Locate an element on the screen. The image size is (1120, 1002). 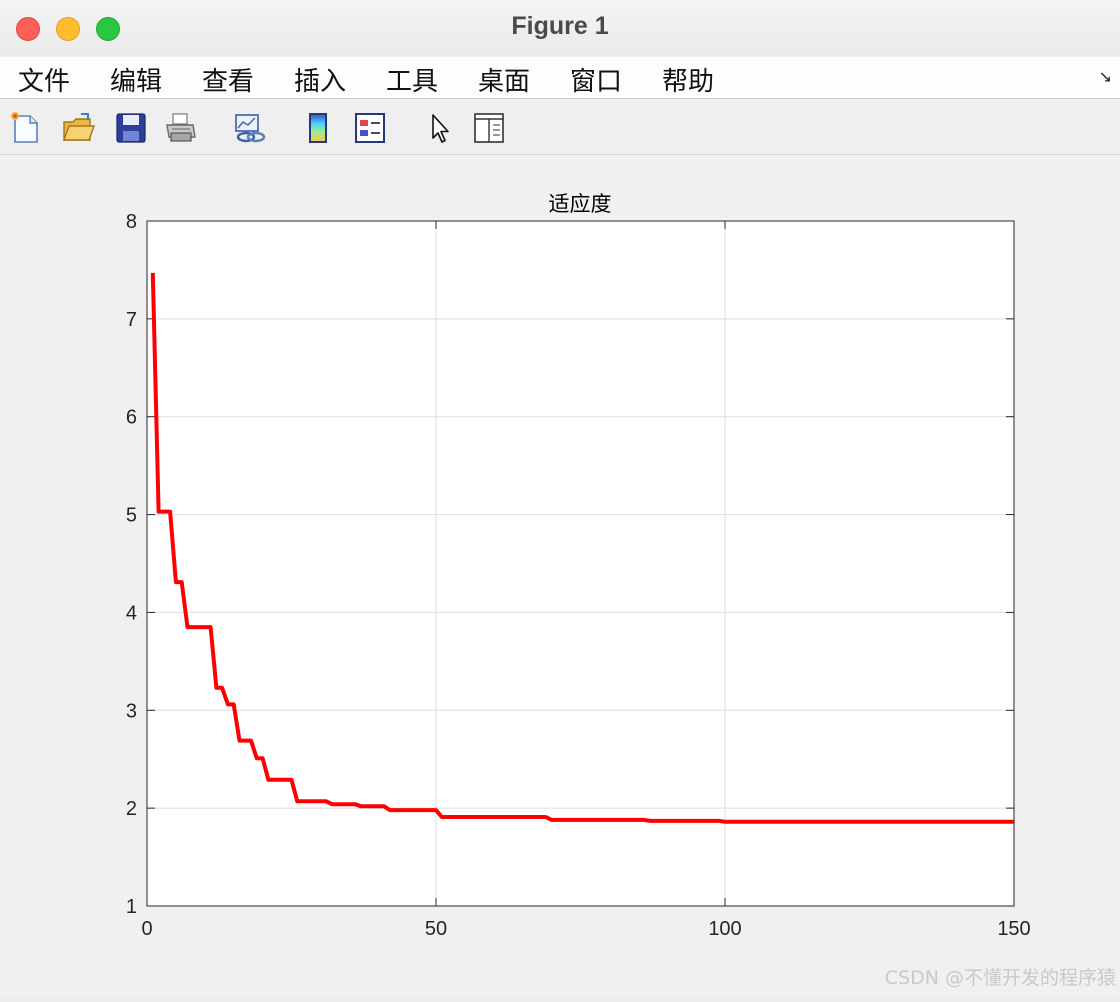
new-figure-icon is located at coordinates (26, 128).